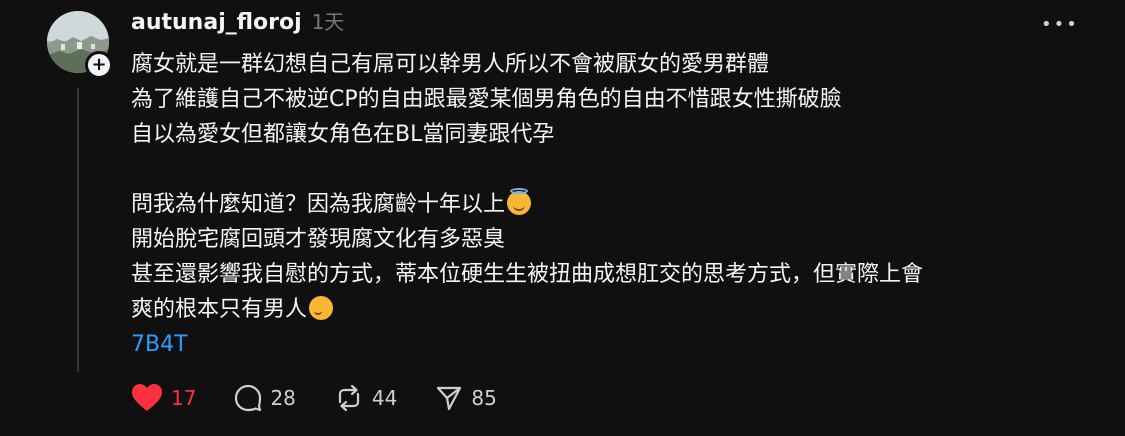  I want to click on repost-icon, so click(349, 398).